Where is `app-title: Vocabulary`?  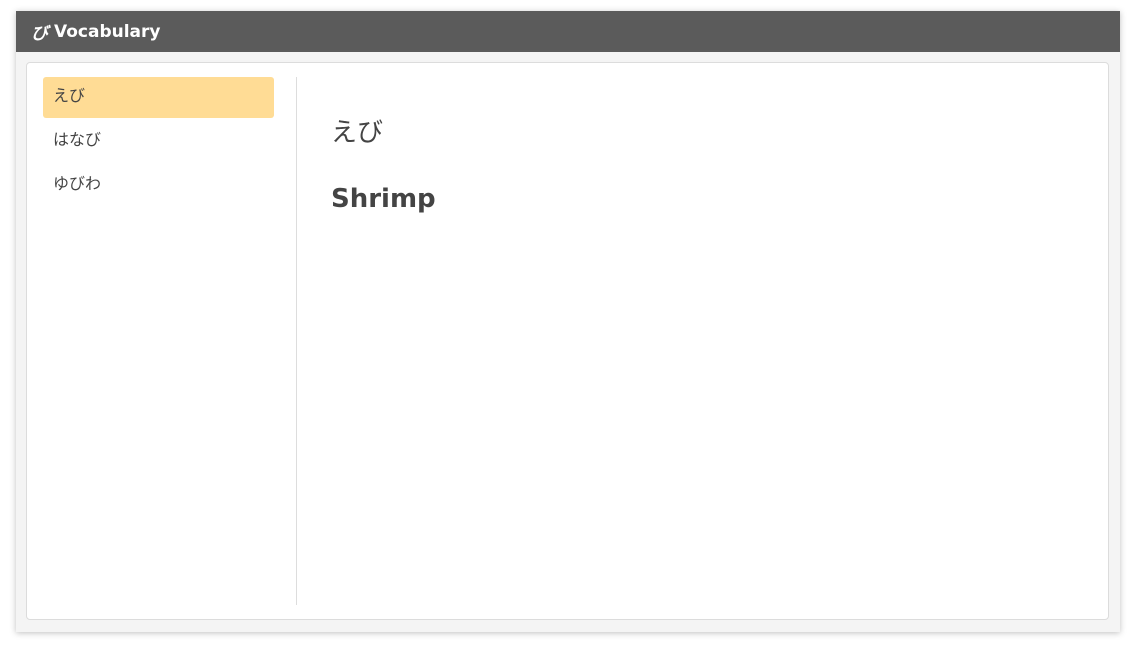
app-title: Vocabulary is located at coordinates (107, 31).